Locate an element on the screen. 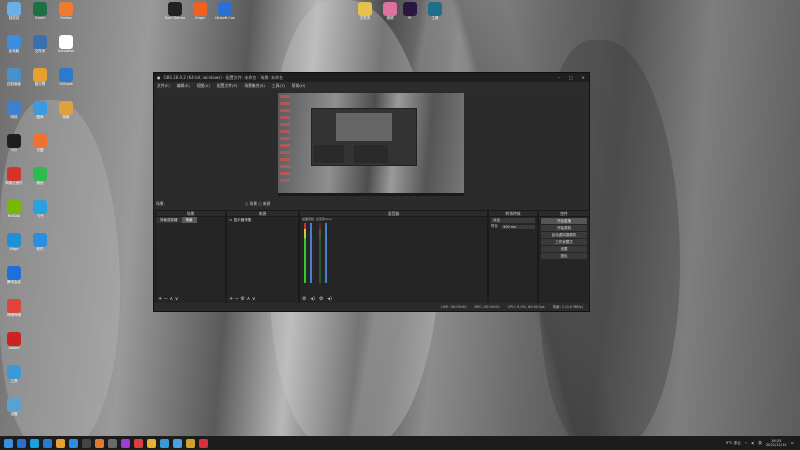  start-icon is located at coordinates (8, 443).